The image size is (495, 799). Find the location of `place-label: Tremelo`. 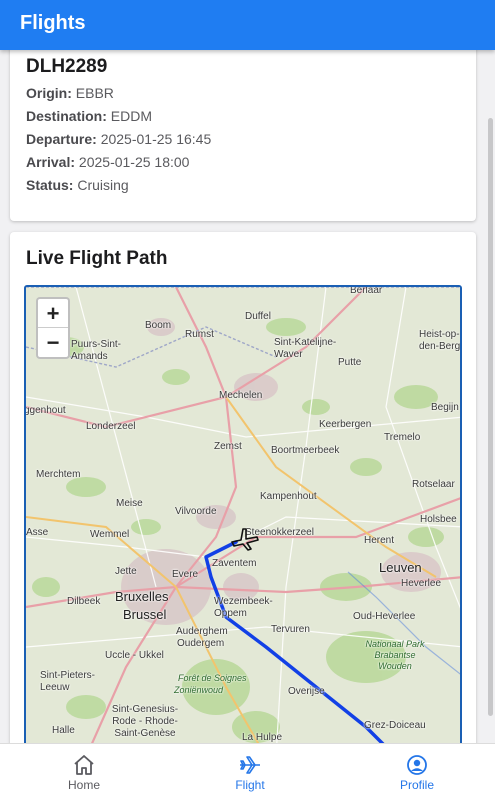

place-label: Tremelo is located at coordinates (402, 437).